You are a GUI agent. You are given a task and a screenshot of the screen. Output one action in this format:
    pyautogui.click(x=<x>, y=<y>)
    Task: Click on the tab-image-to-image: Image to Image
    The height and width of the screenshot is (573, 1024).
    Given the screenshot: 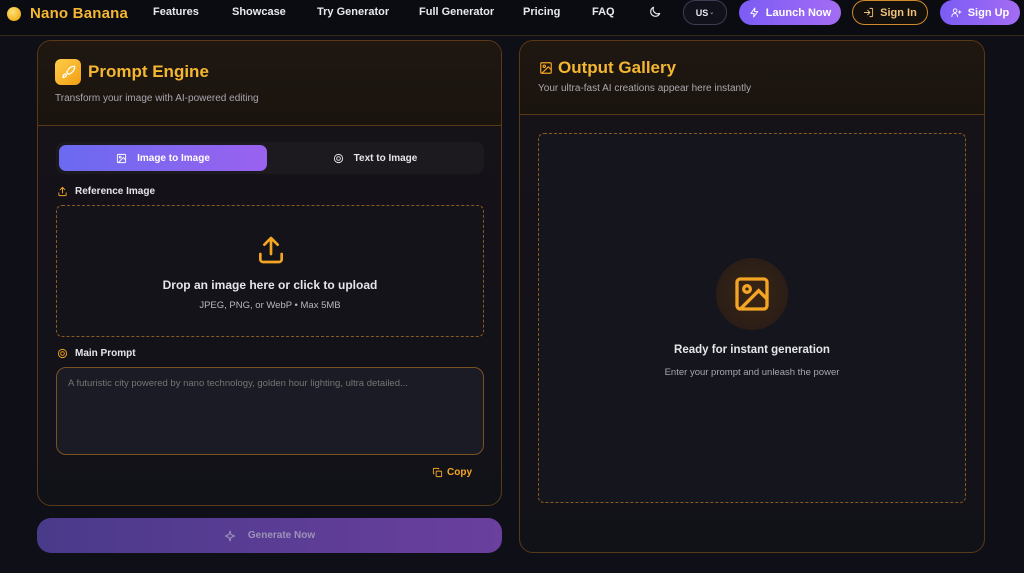 What is the action you would take?
    pyautogui.click(x=163, y=158)
    